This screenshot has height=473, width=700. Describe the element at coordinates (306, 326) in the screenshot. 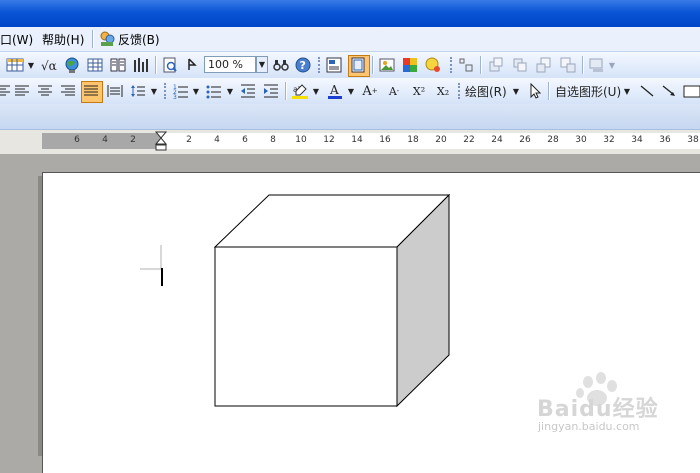

I see `cube-front-face` at that location.